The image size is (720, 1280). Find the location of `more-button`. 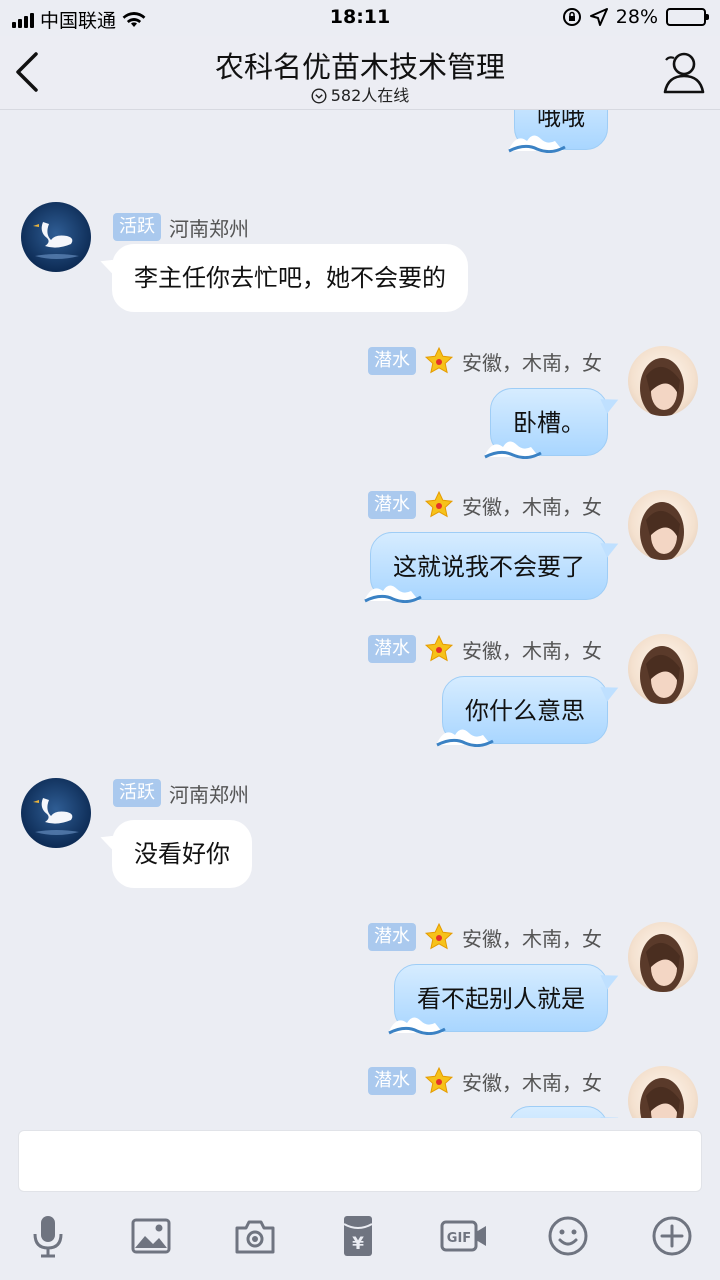

more-button is located at coordinates (672, 1236).